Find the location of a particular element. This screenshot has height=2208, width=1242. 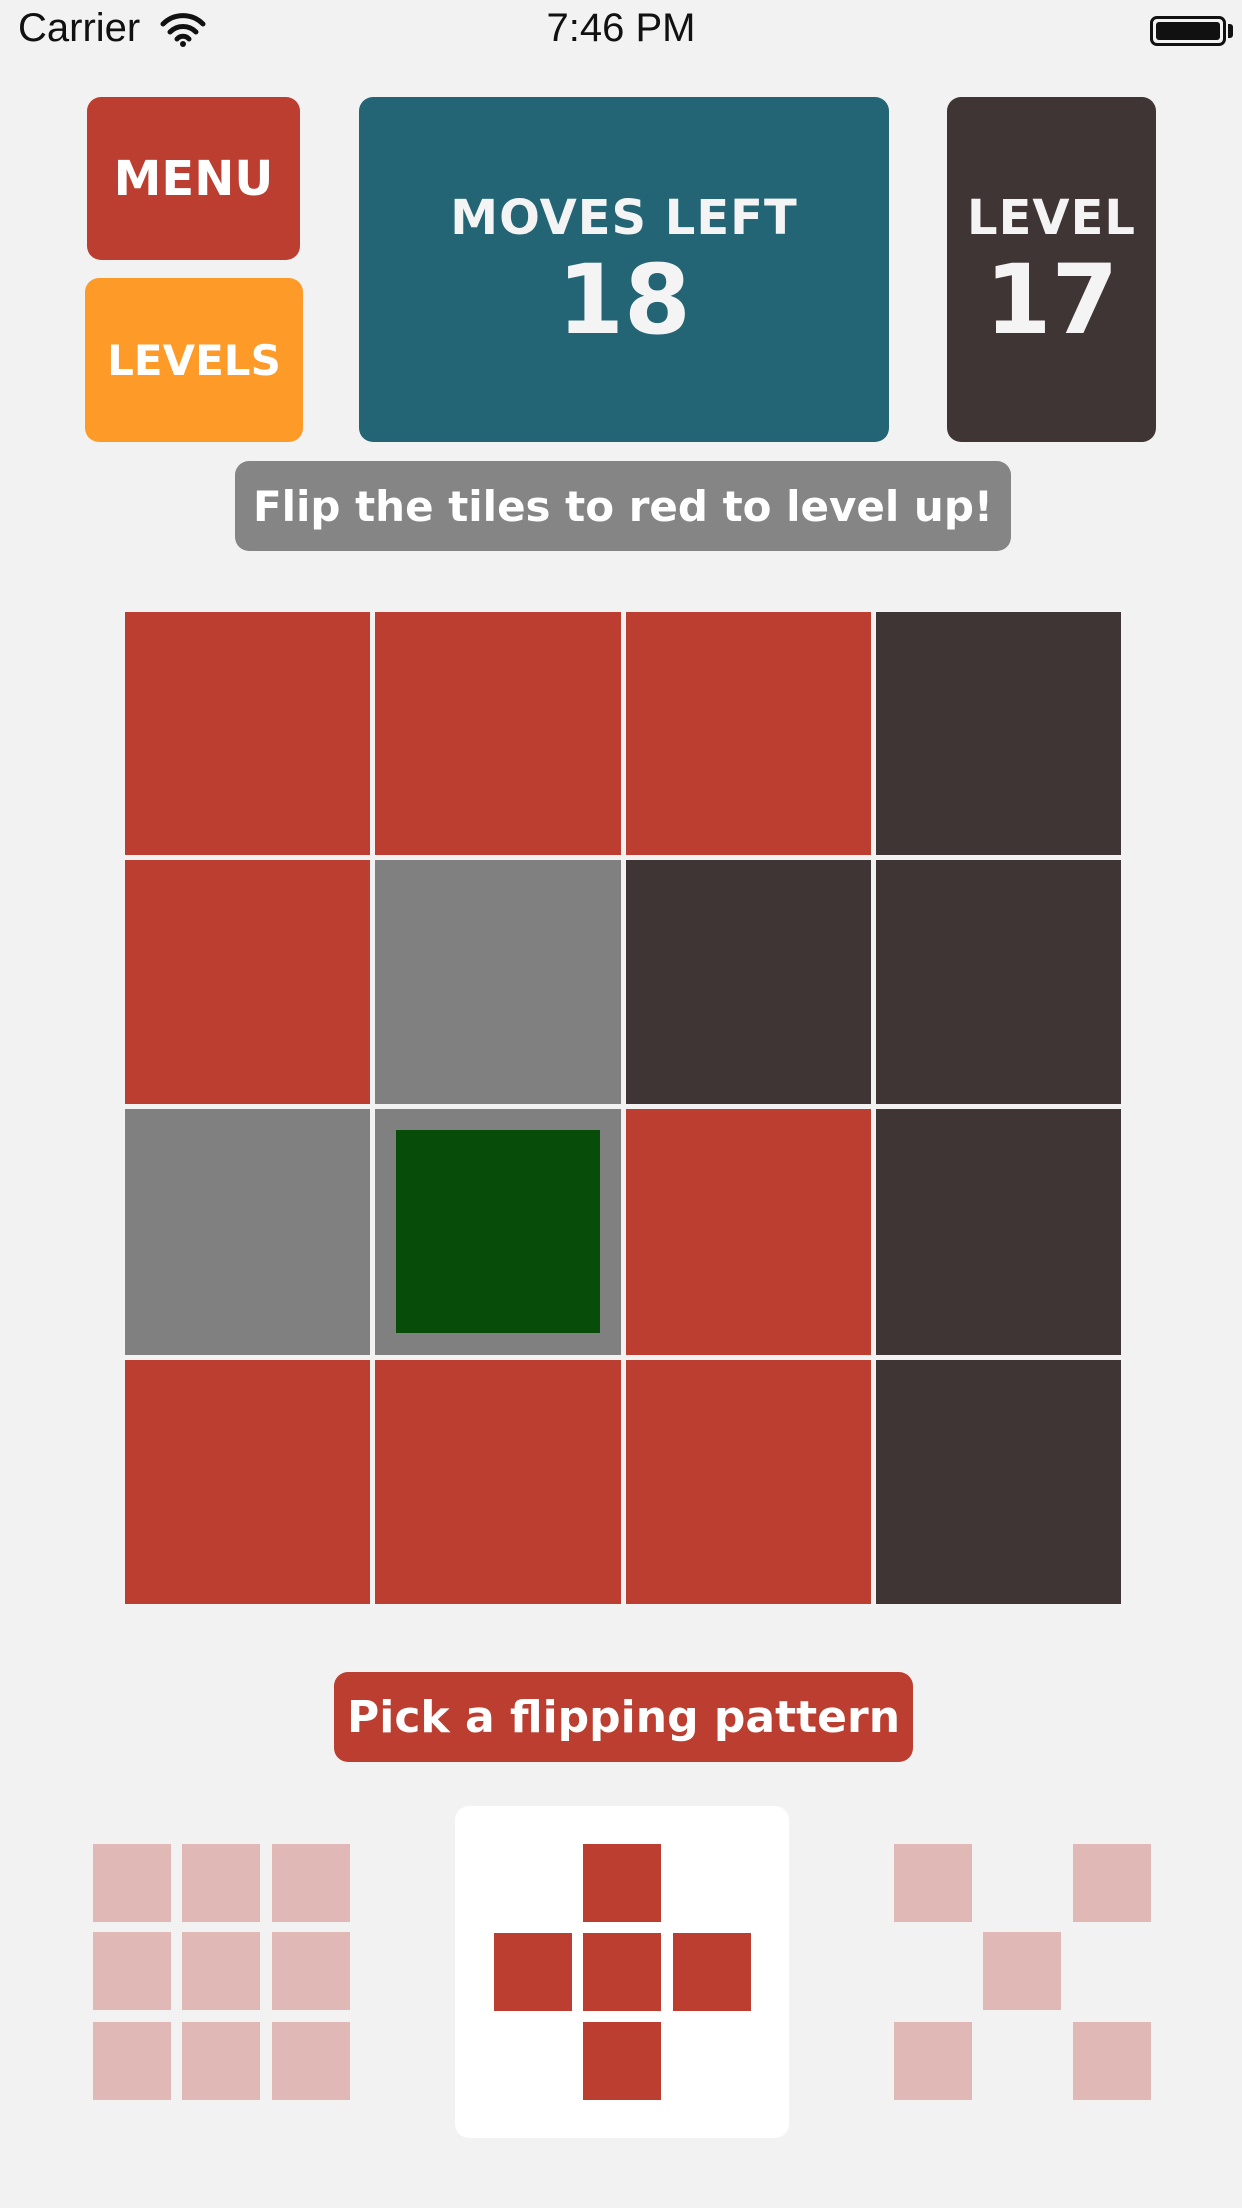

tile-r2-c2 is located at coordinates (498, 982).